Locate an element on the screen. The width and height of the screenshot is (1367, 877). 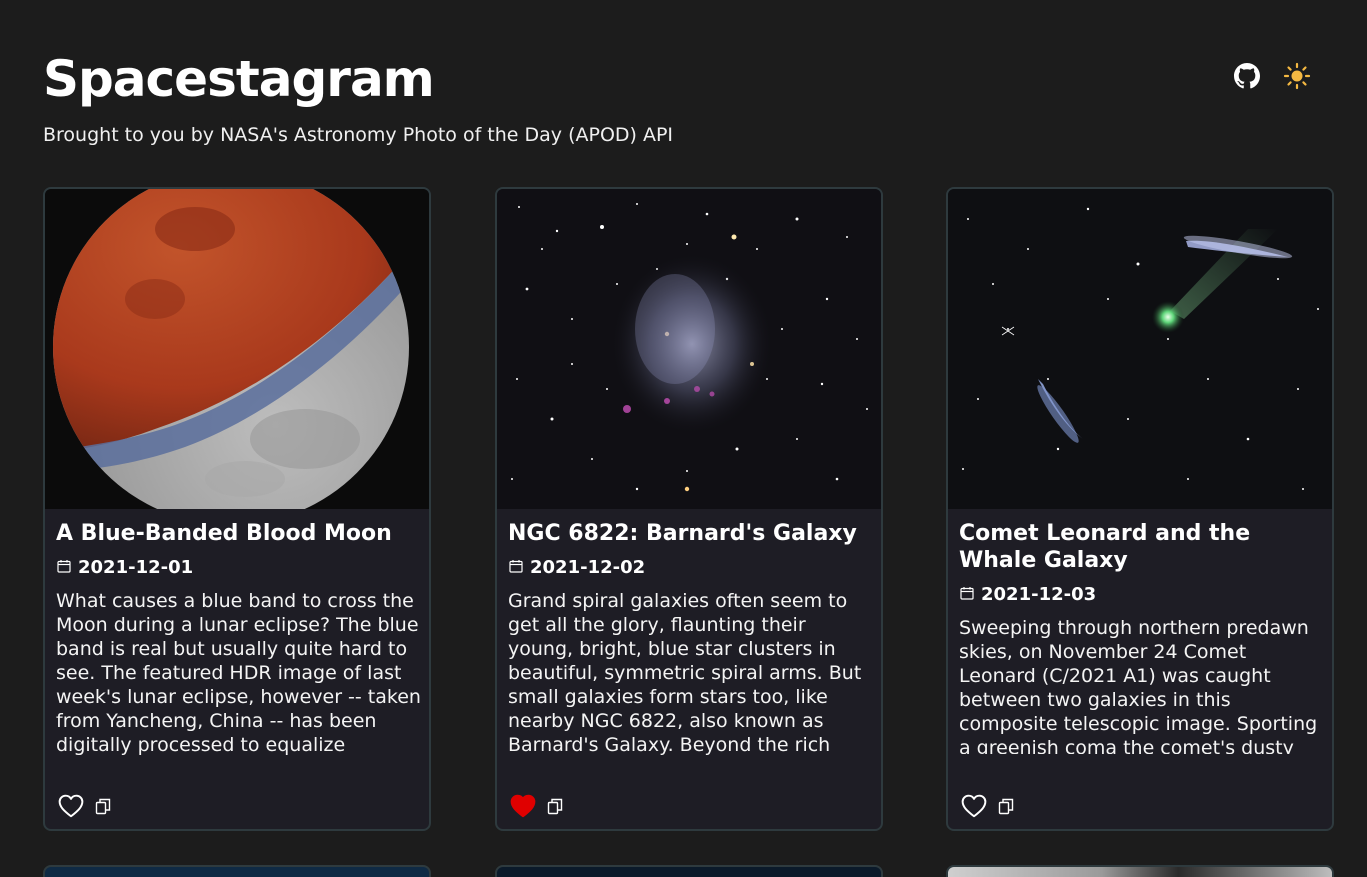
card-date: 2021-12-03 is located at coordinates (1028, 594).